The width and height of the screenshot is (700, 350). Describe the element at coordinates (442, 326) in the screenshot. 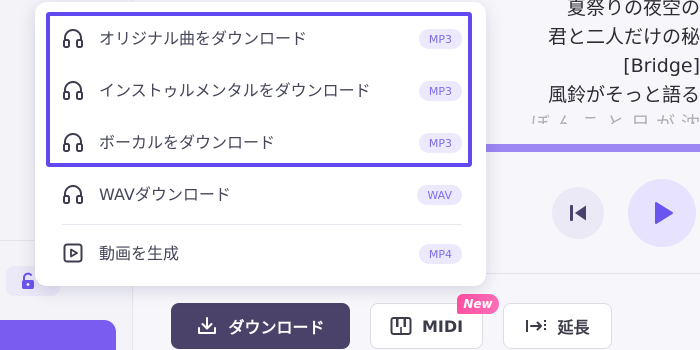

I see `midi-button-label: MIDI` at that location.